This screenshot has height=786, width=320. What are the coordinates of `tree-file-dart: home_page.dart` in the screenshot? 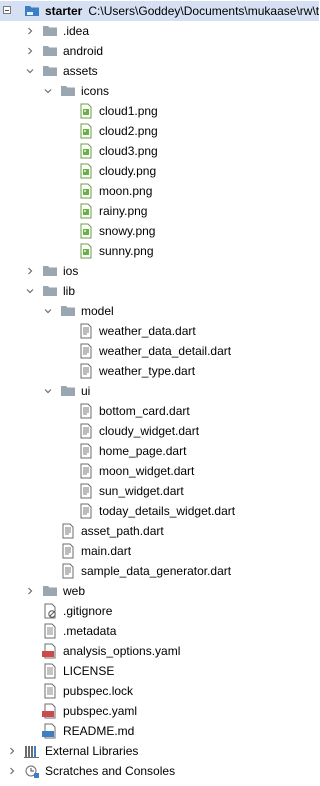 It's located at (160, 451).